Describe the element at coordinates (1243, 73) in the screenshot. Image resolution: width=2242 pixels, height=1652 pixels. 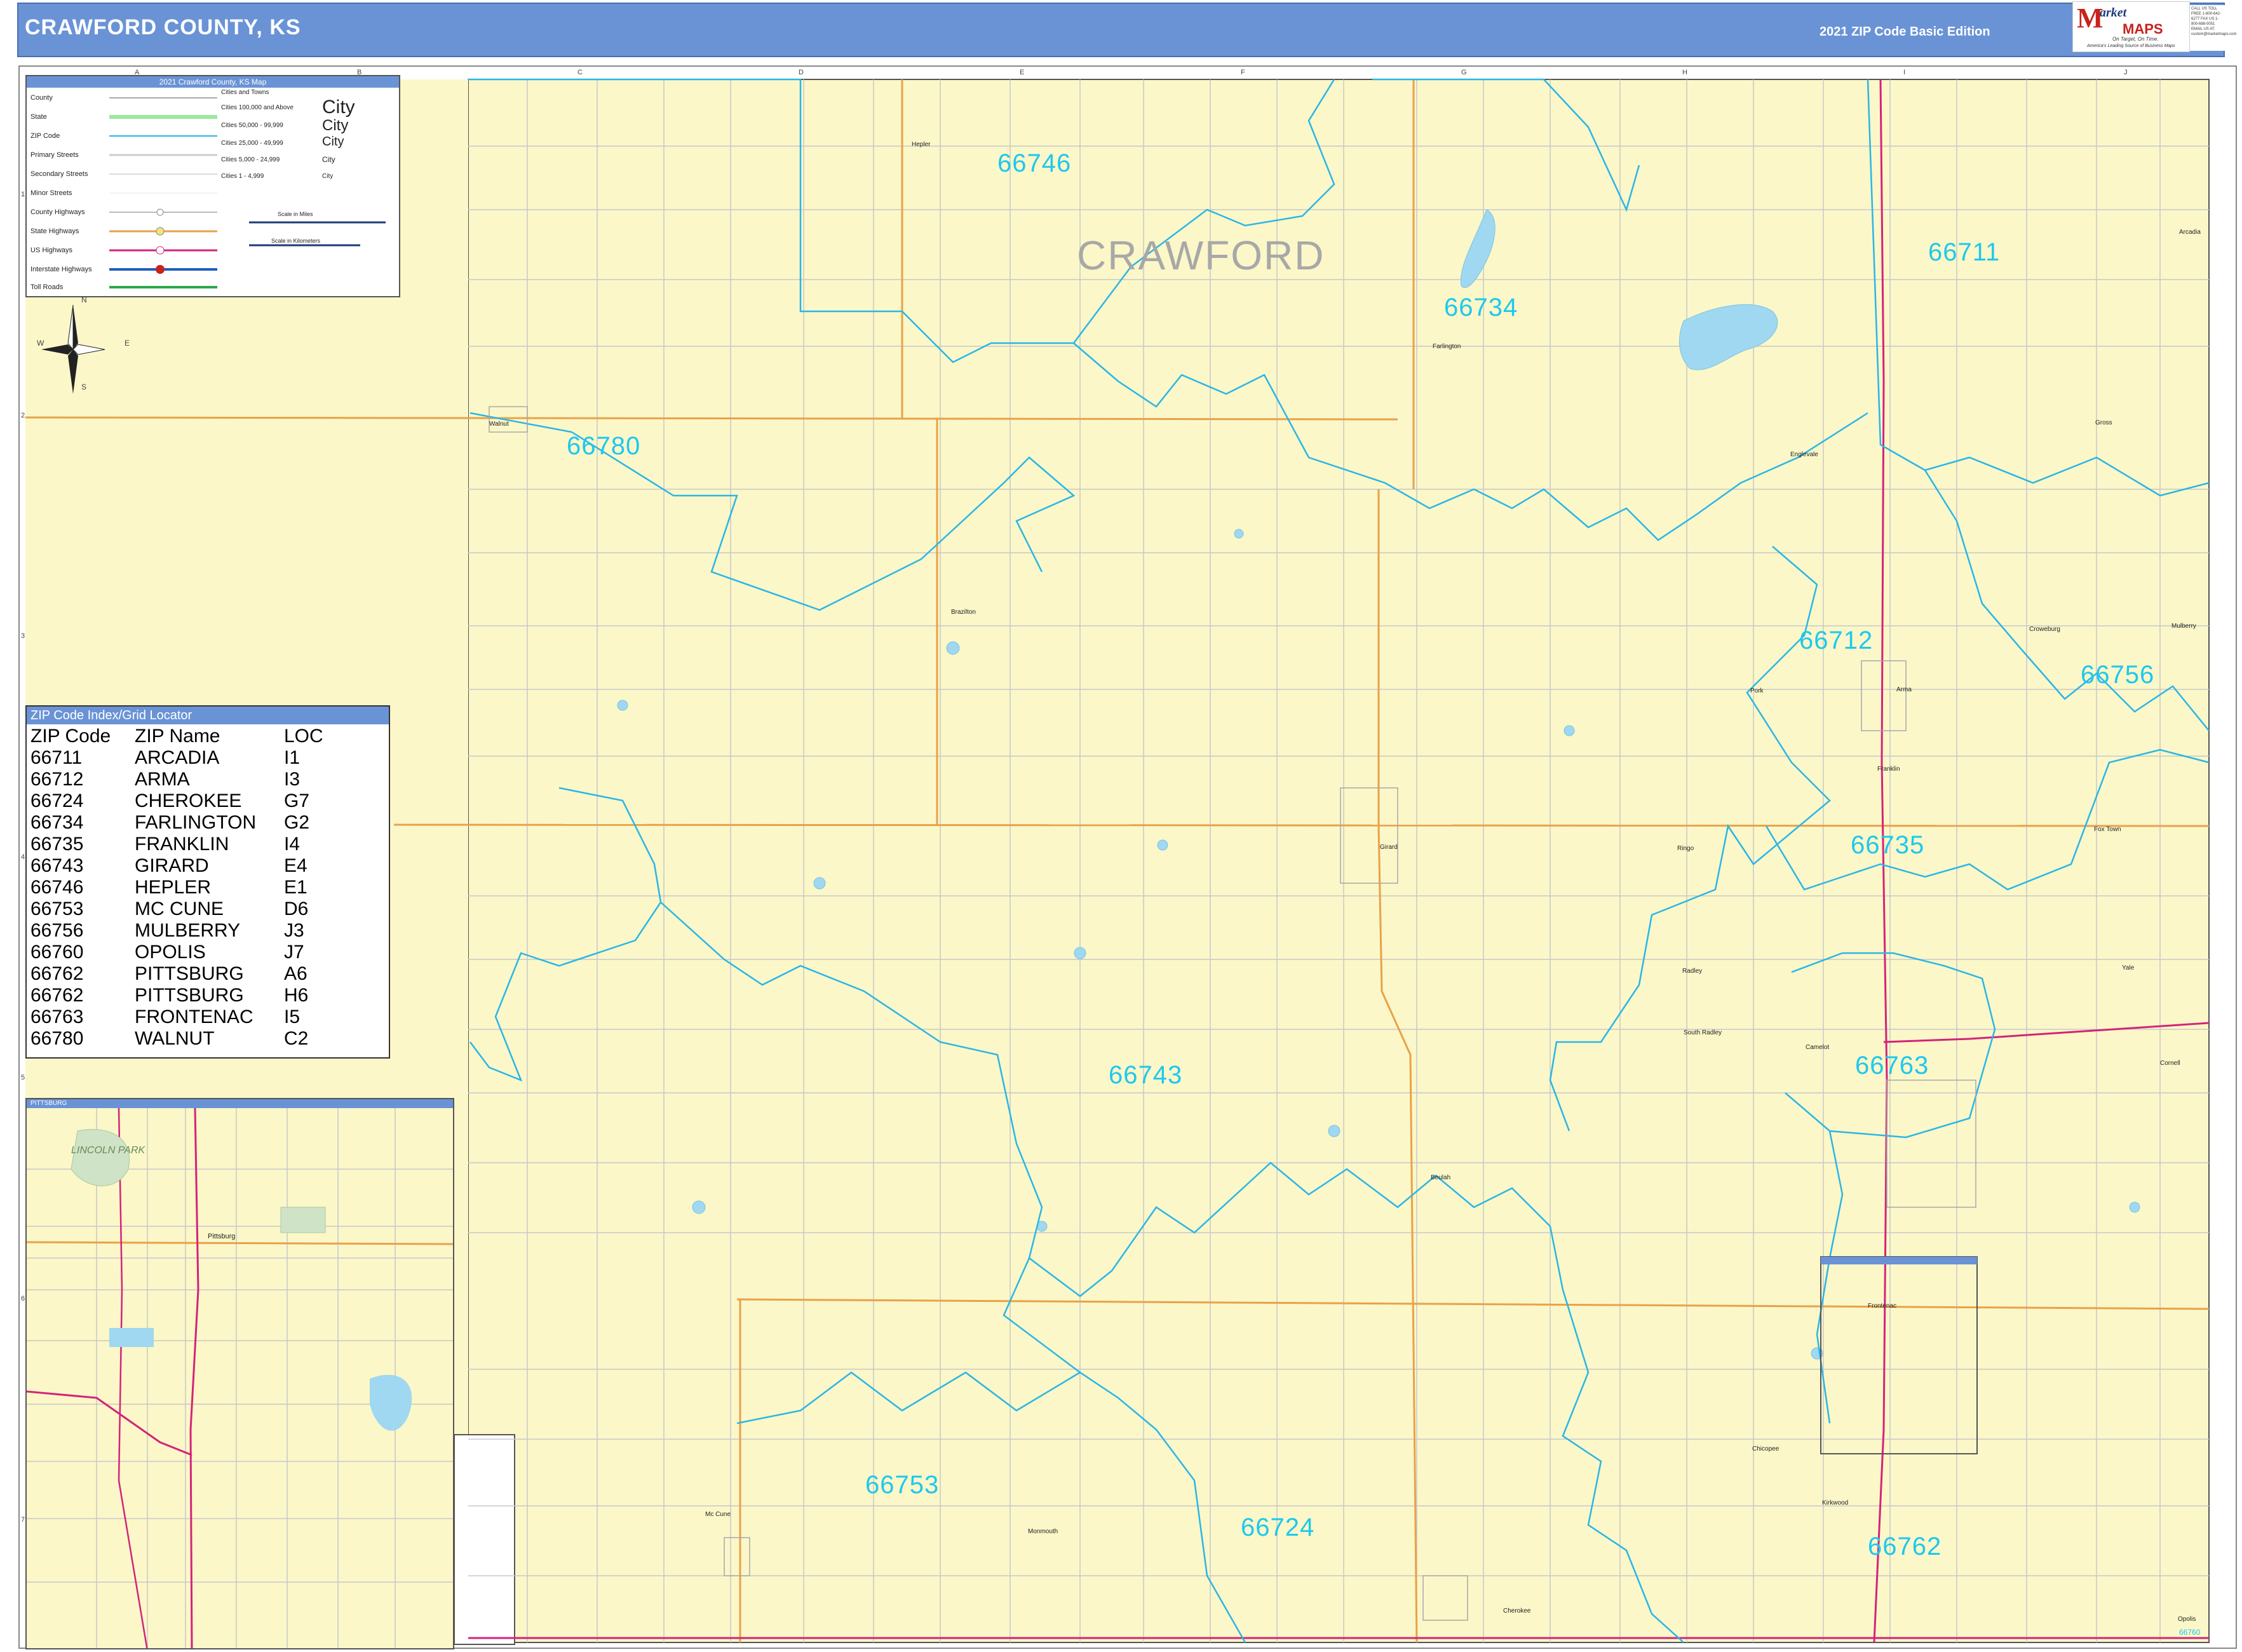
I see `grid-column-f: F` at that location.